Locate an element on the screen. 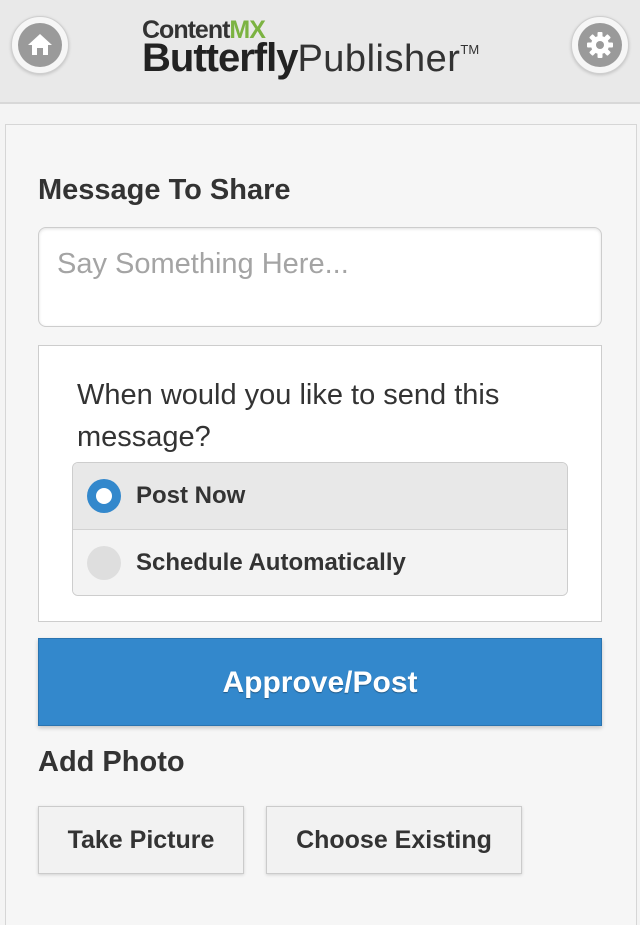  schedule-radio-group: Post Now Schedule Automatically is located at coordinates (320, 529).